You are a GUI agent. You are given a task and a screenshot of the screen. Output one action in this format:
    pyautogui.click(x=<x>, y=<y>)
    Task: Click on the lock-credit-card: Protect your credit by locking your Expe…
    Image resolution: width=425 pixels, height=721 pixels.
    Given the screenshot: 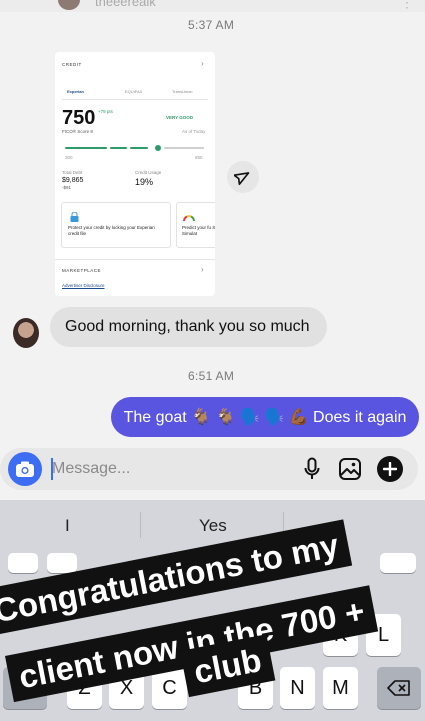 What is the action you would take?
    pyautogui.click(x=116, y=225)
    